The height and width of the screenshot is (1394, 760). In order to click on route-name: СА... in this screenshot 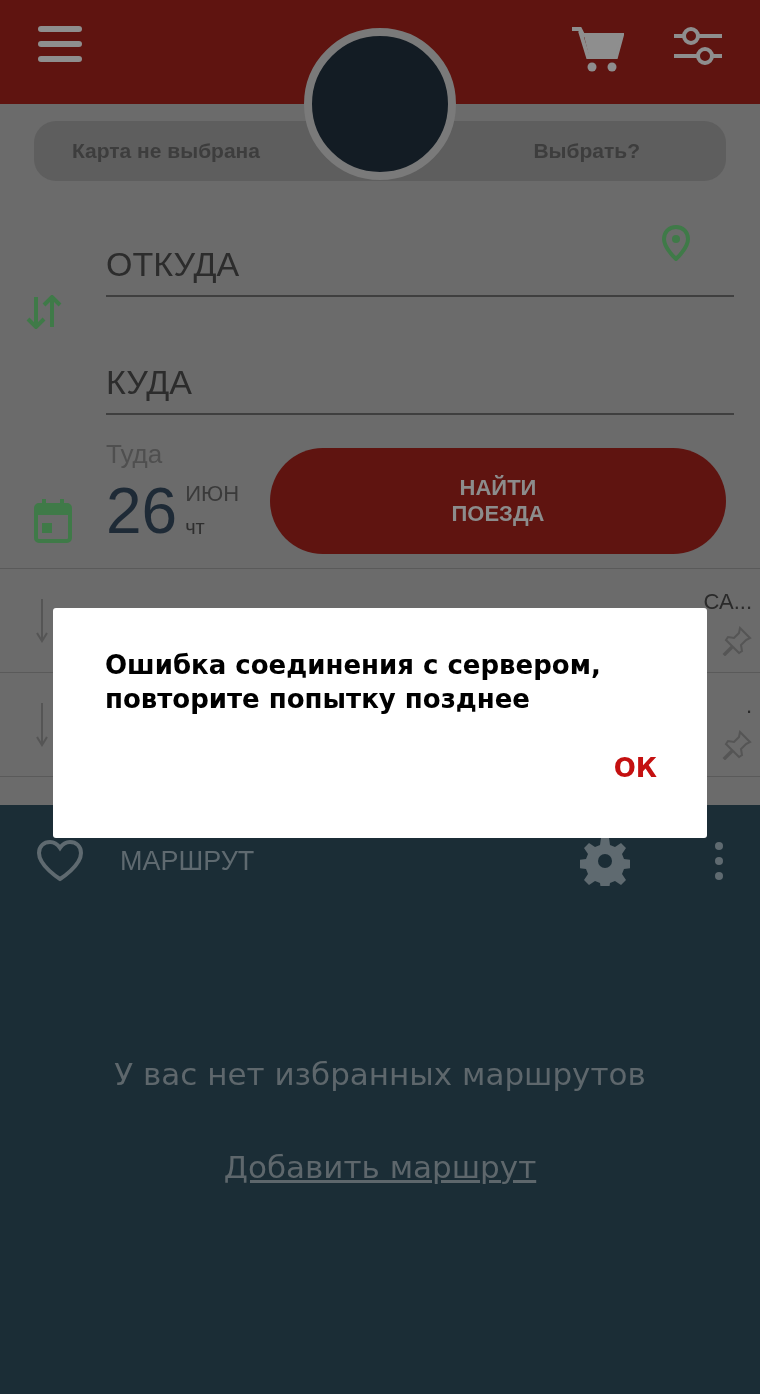, I will do `click(727, 602)`.